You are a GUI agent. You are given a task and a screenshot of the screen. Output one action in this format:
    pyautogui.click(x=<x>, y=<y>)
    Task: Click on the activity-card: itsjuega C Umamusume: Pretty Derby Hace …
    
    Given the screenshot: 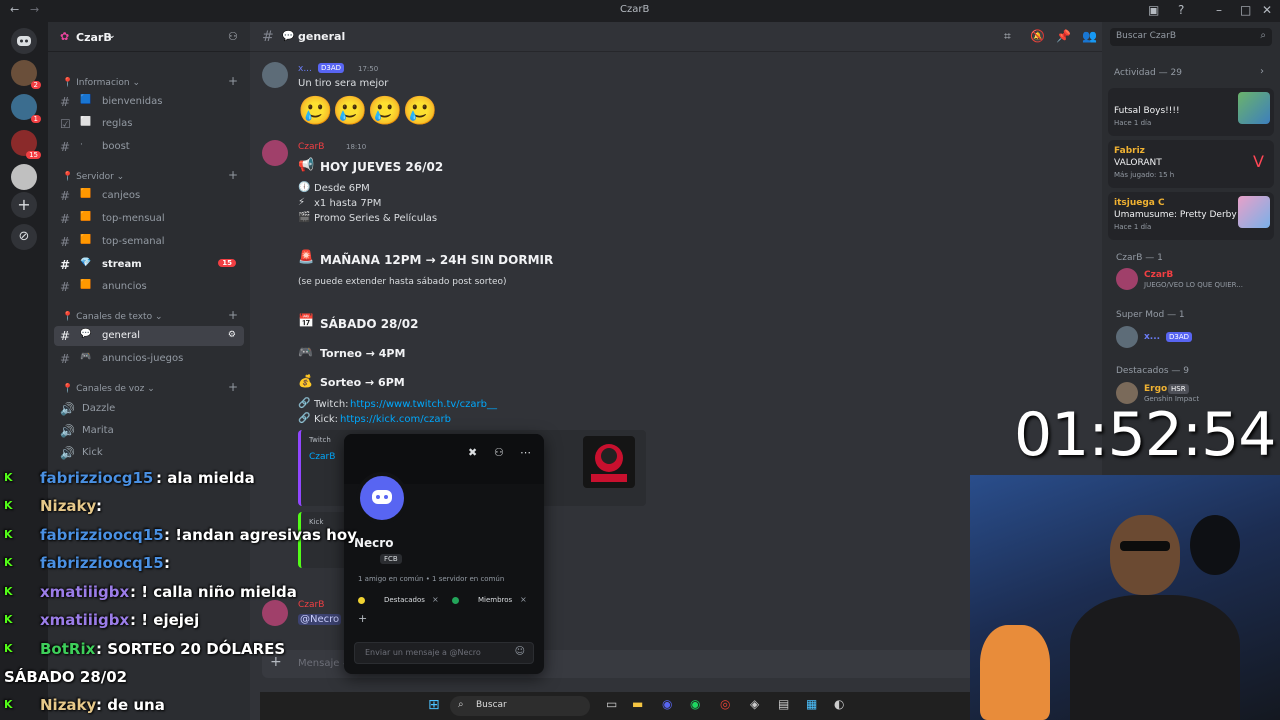 What is the action you would take?
    pyautogui.click(x=1191, y=216)
    